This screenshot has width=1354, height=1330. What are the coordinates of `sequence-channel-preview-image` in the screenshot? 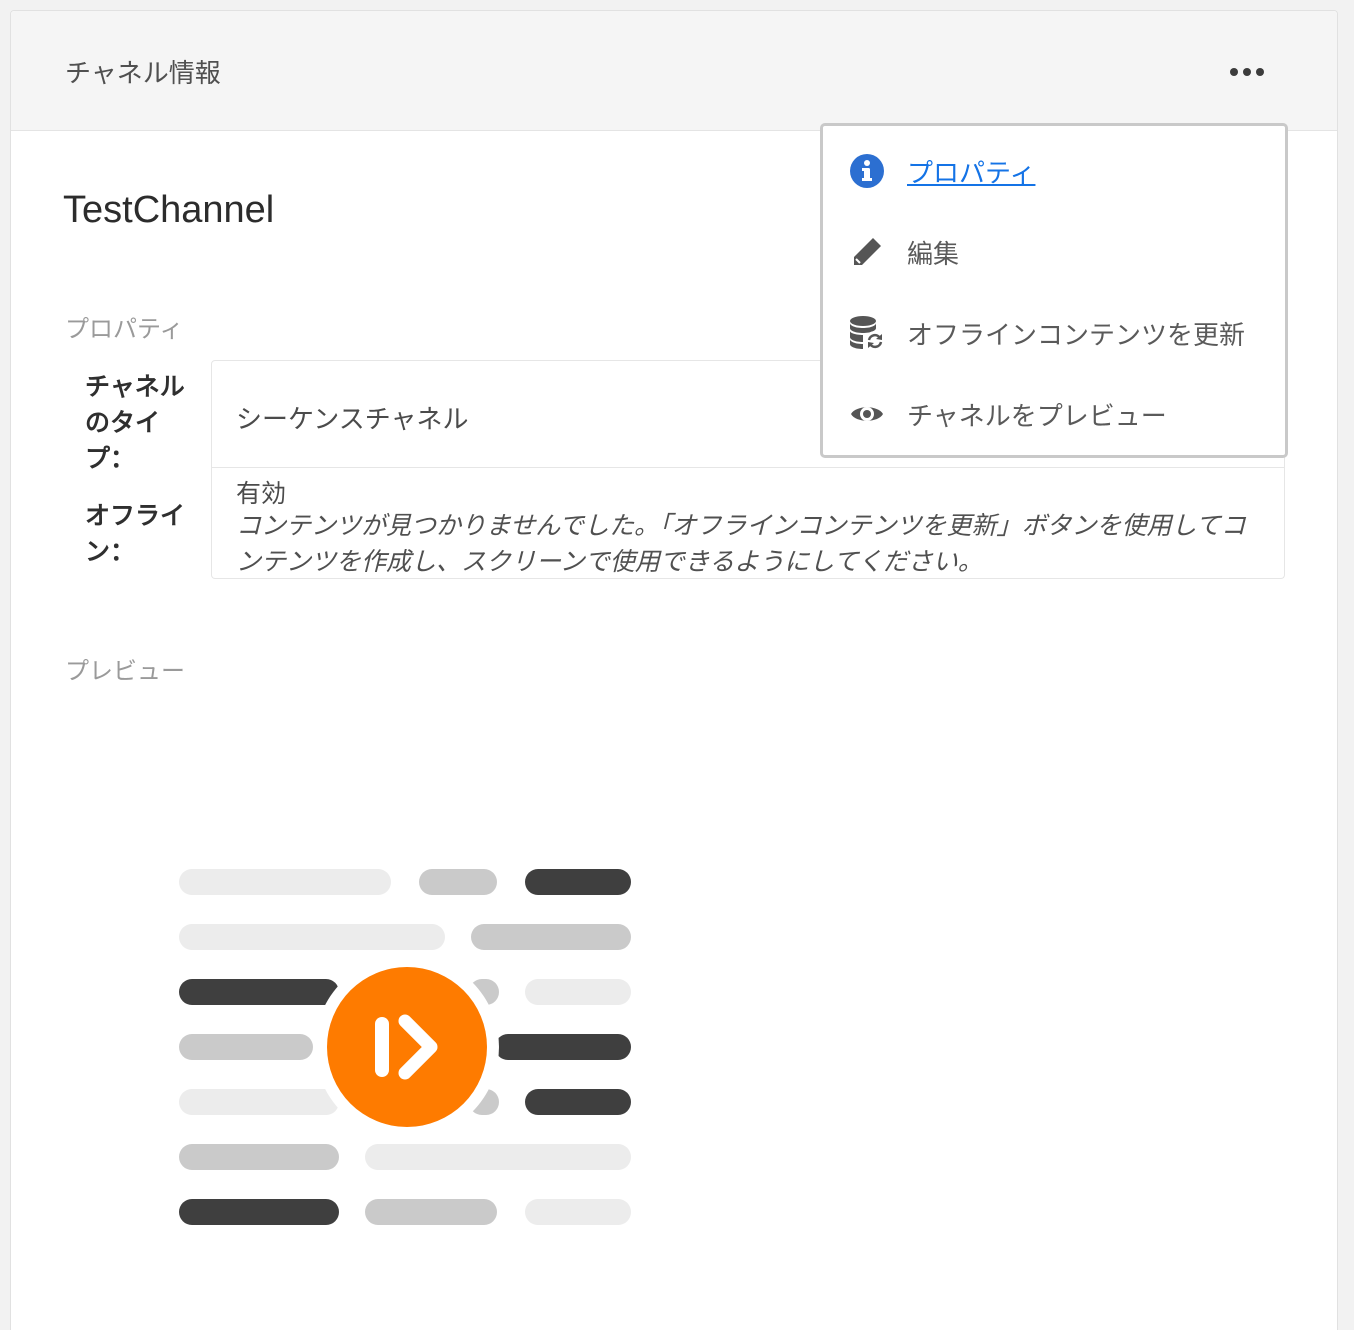 It's located at (409, 1052).